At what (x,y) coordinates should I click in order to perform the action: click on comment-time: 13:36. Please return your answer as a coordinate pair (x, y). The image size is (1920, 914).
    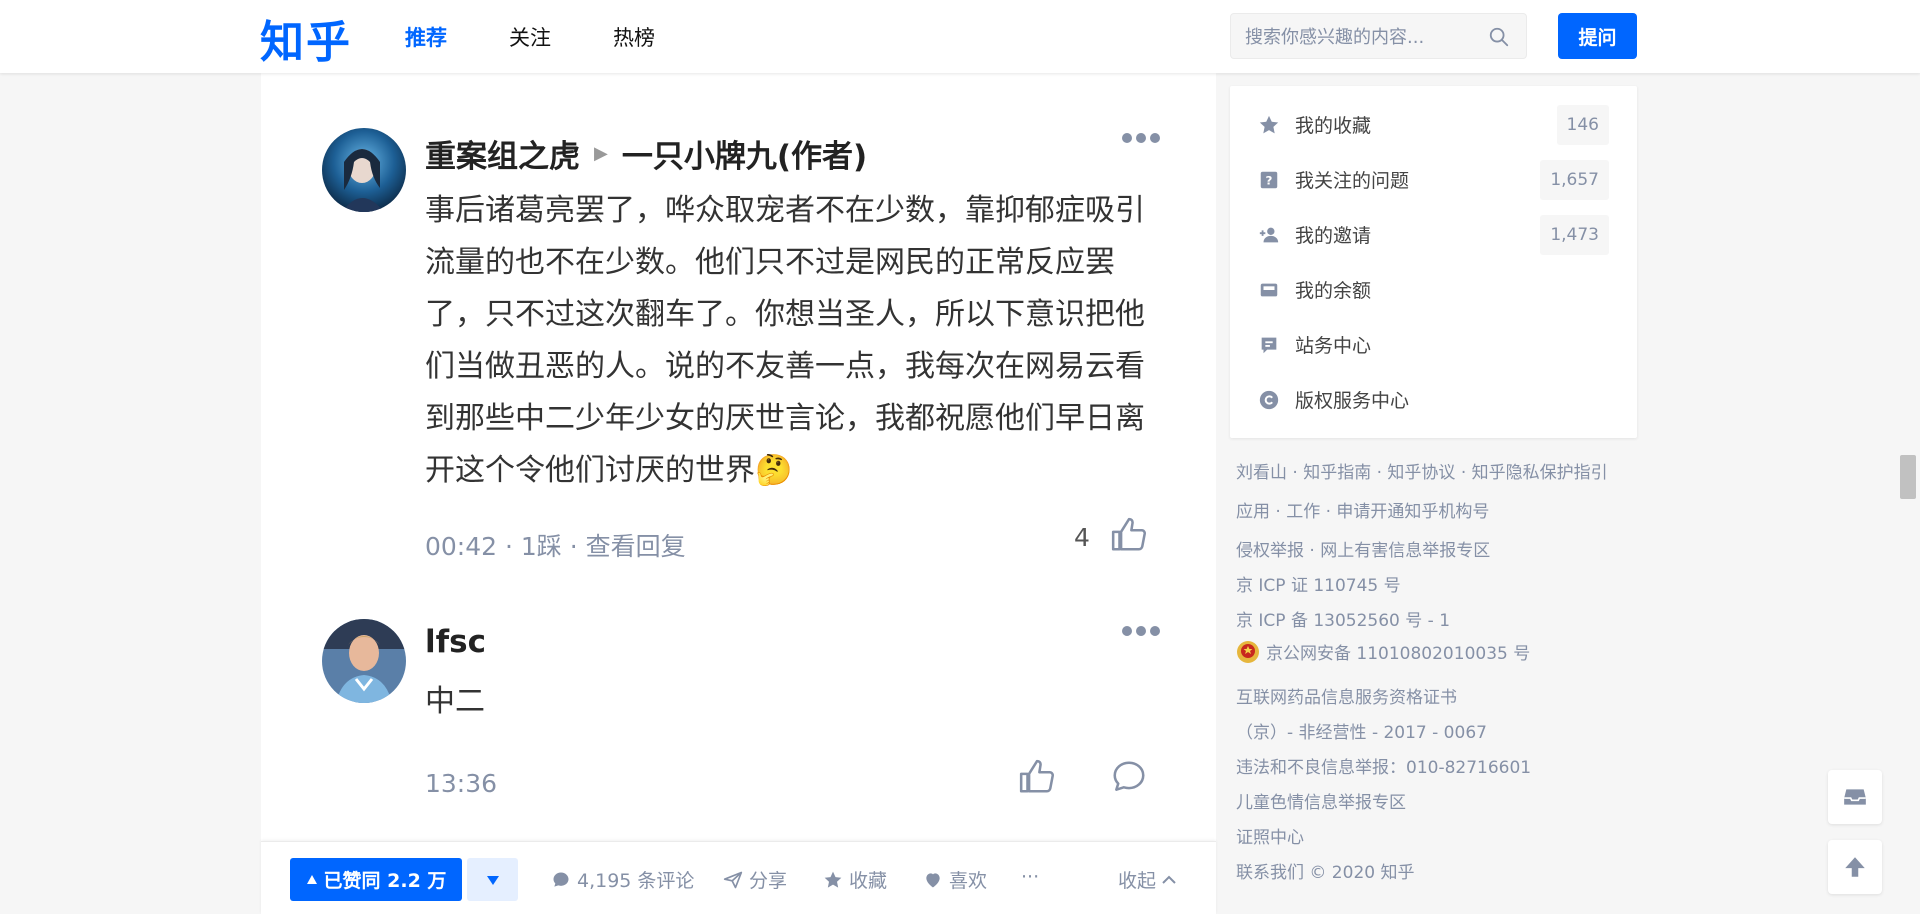
    Looking at the image, I should click on (461, 783).